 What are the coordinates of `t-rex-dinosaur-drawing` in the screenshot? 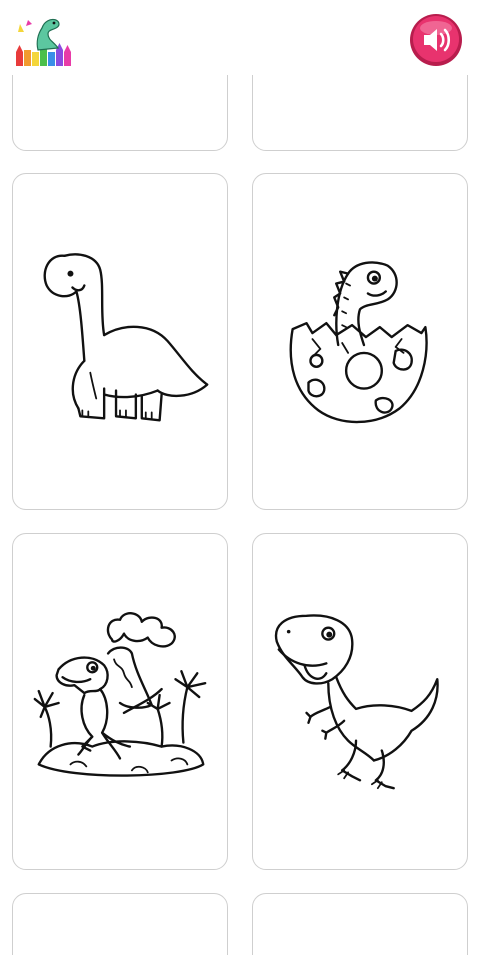 It's located at (356, 702).